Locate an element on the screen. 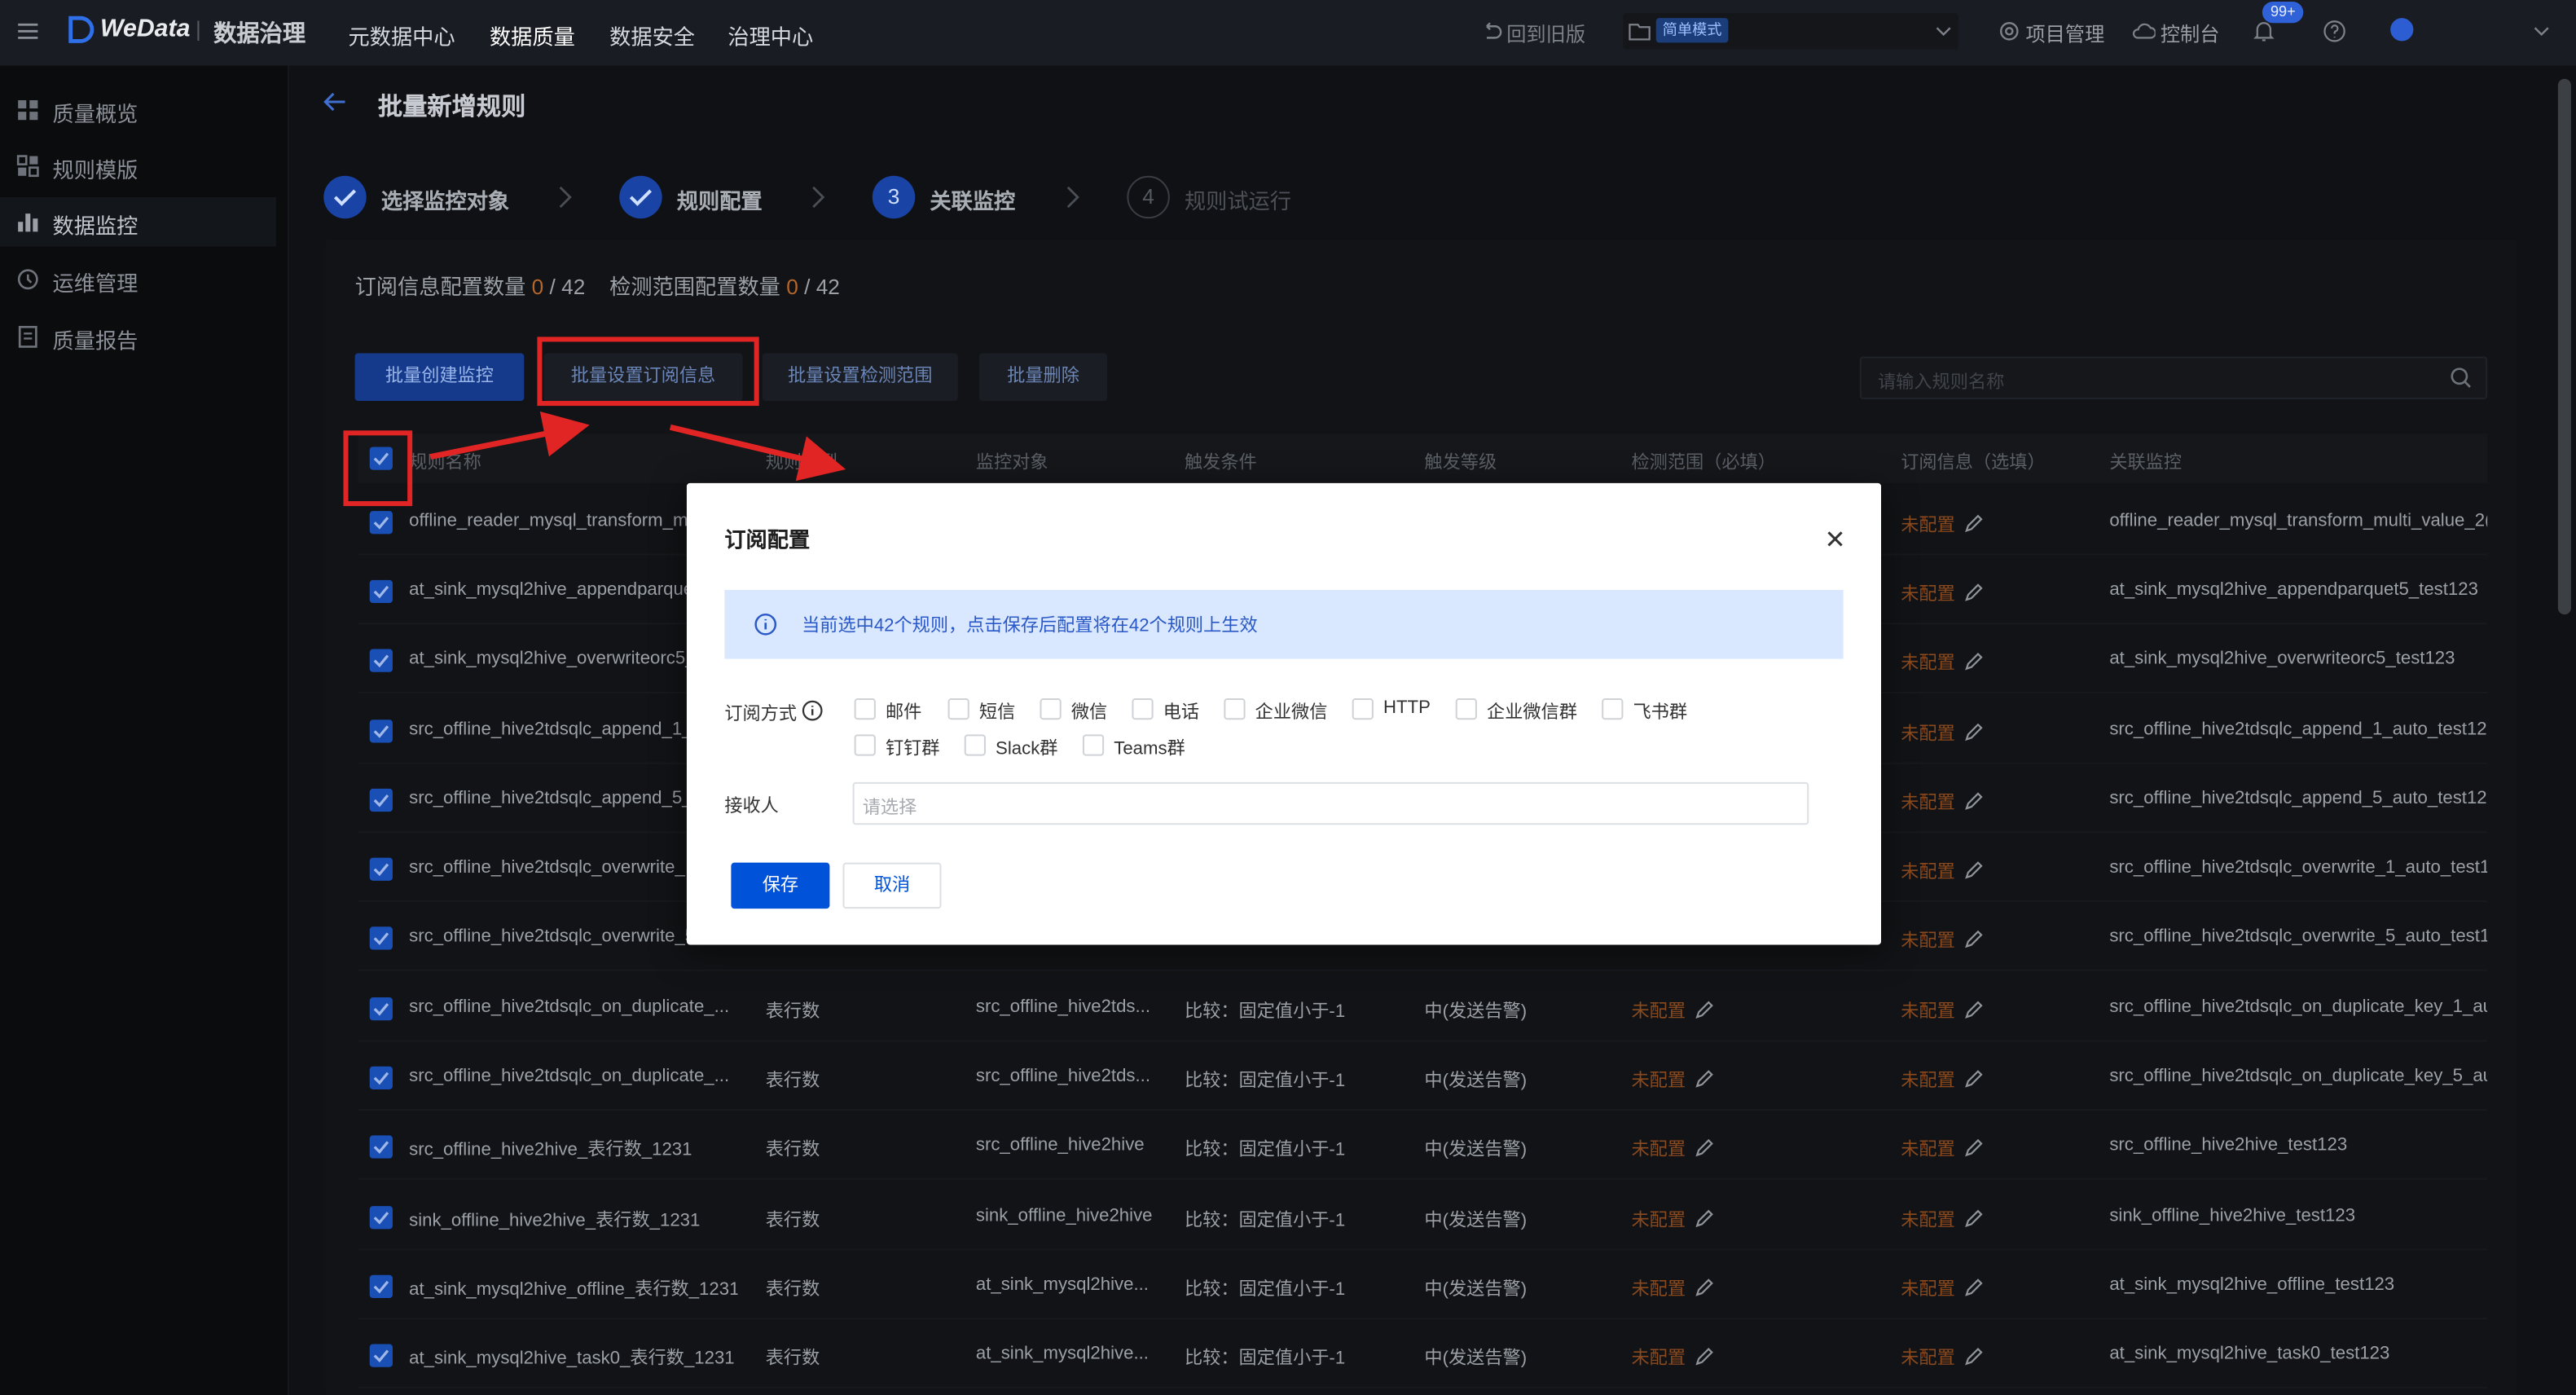 The width and height of the screenshot is (2576, 1395). avatar is located at coordinates (2402, 30).